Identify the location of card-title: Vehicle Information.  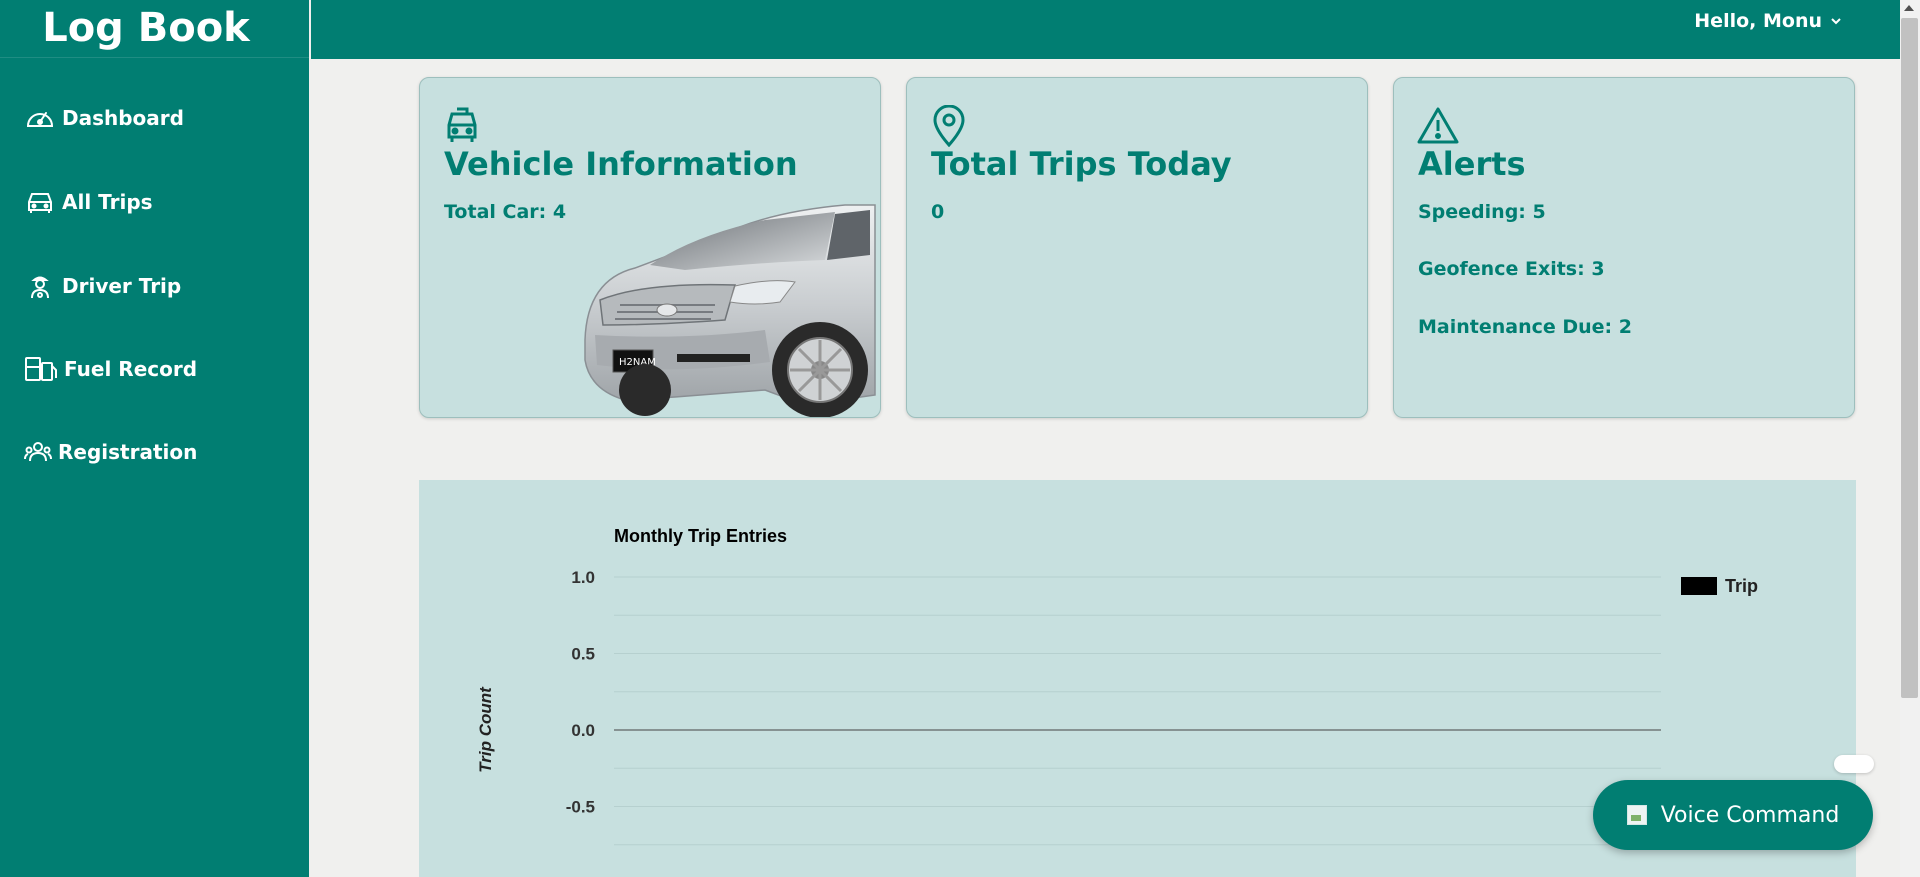
(621, 164).